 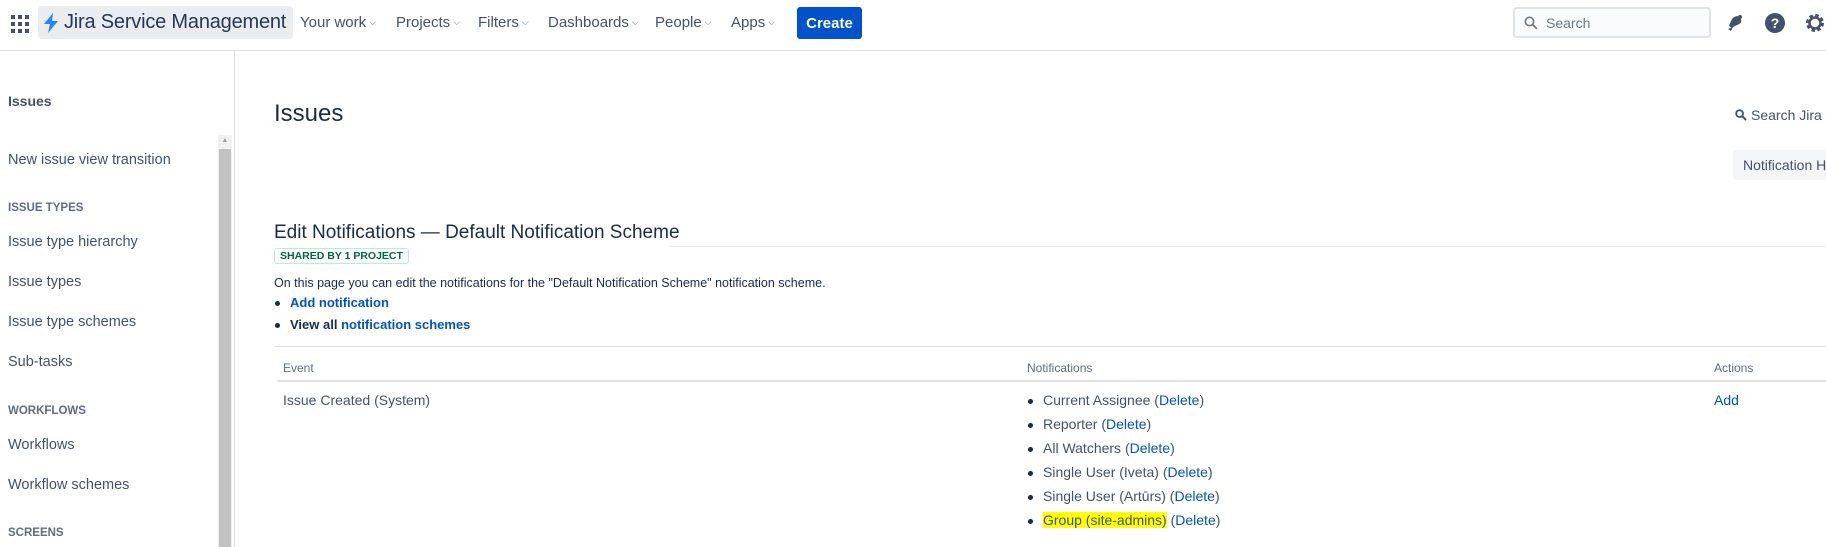 I want to click on notification-recipient: All Watchers, so click(x=1082, y=448).